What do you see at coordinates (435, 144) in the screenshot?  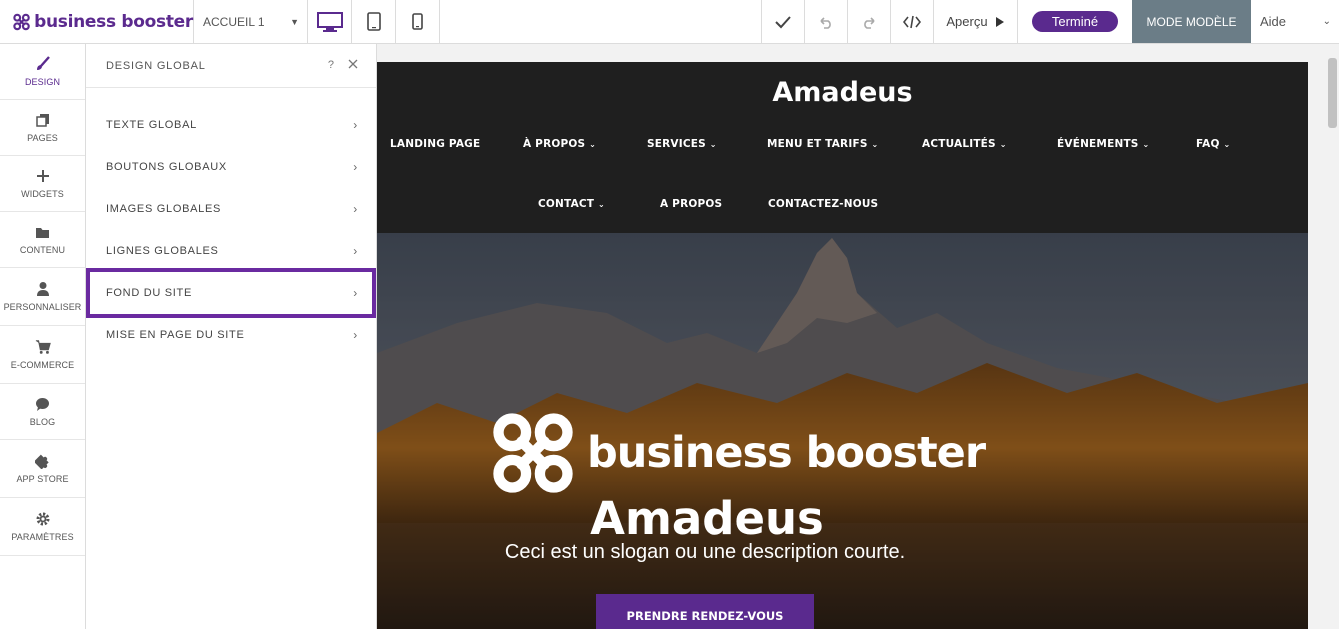 I see `nav-link-landing-page: LANDING PAGE` at bounding box center [435, 144].